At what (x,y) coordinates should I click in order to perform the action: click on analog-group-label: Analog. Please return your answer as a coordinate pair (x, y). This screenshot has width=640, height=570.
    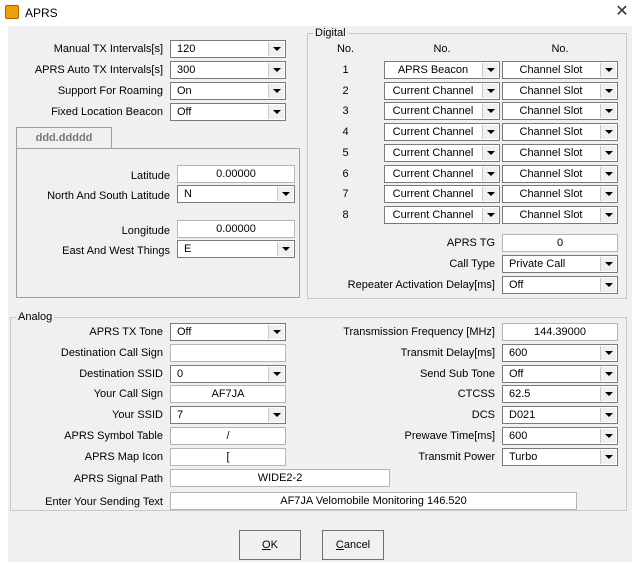
    Looking at the image, I should click on (35, 317).